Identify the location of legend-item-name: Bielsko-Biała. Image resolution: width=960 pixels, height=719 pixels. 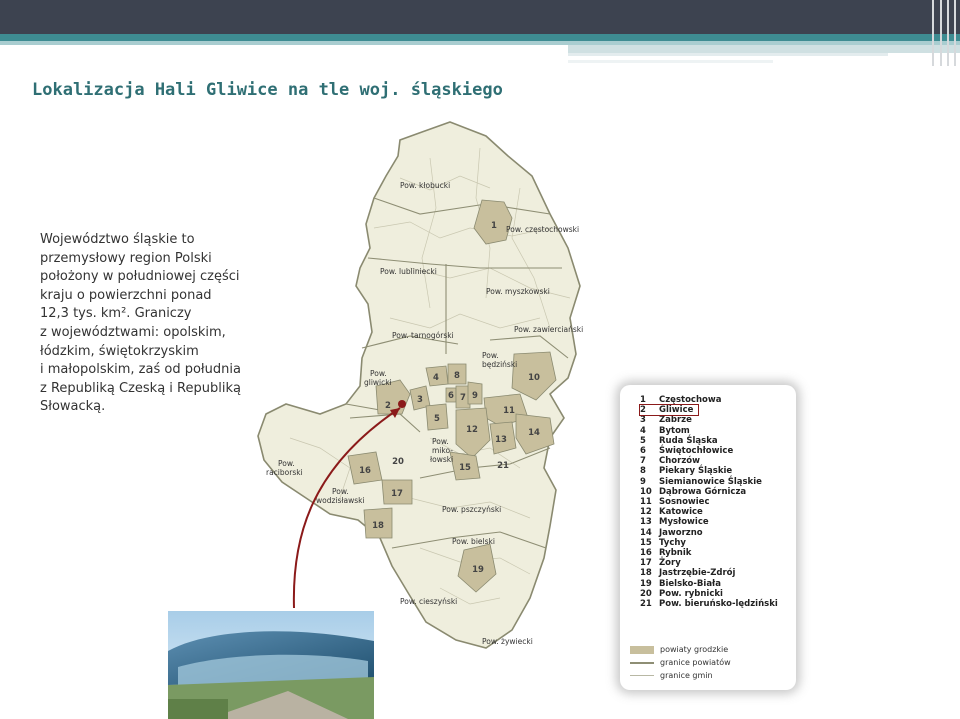
(690, 583).